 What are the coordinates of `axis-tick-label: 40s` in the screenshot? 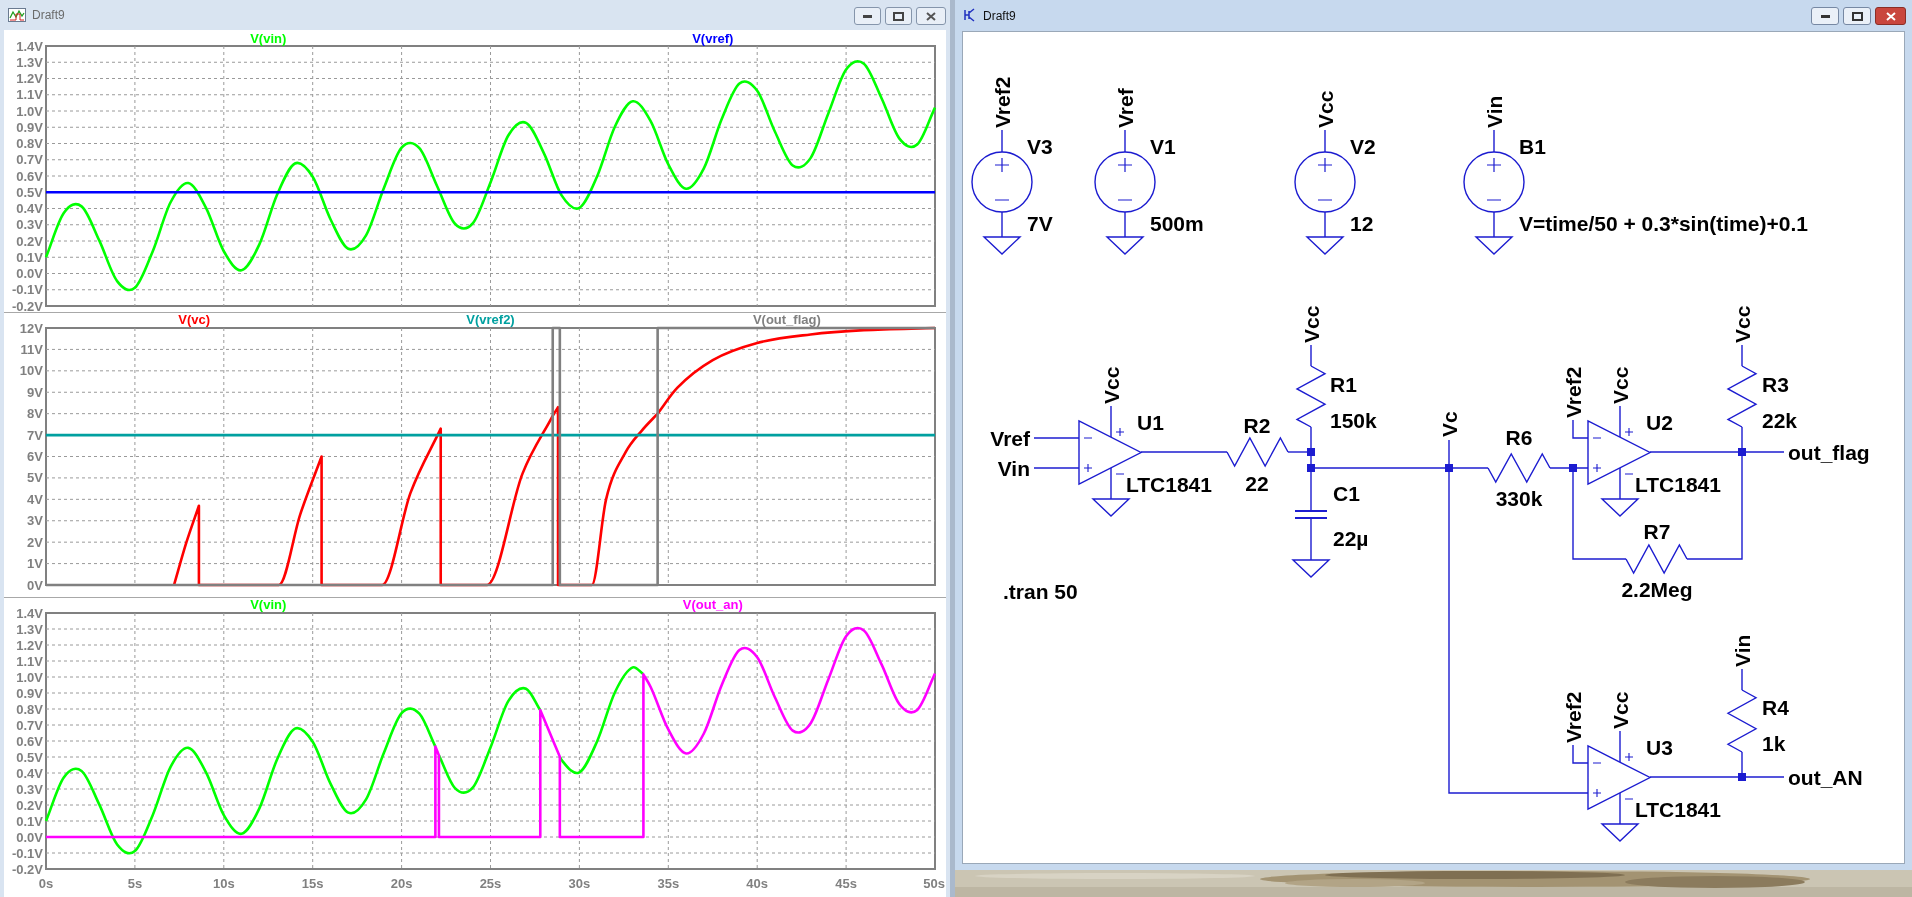 It's located at (757, 883).